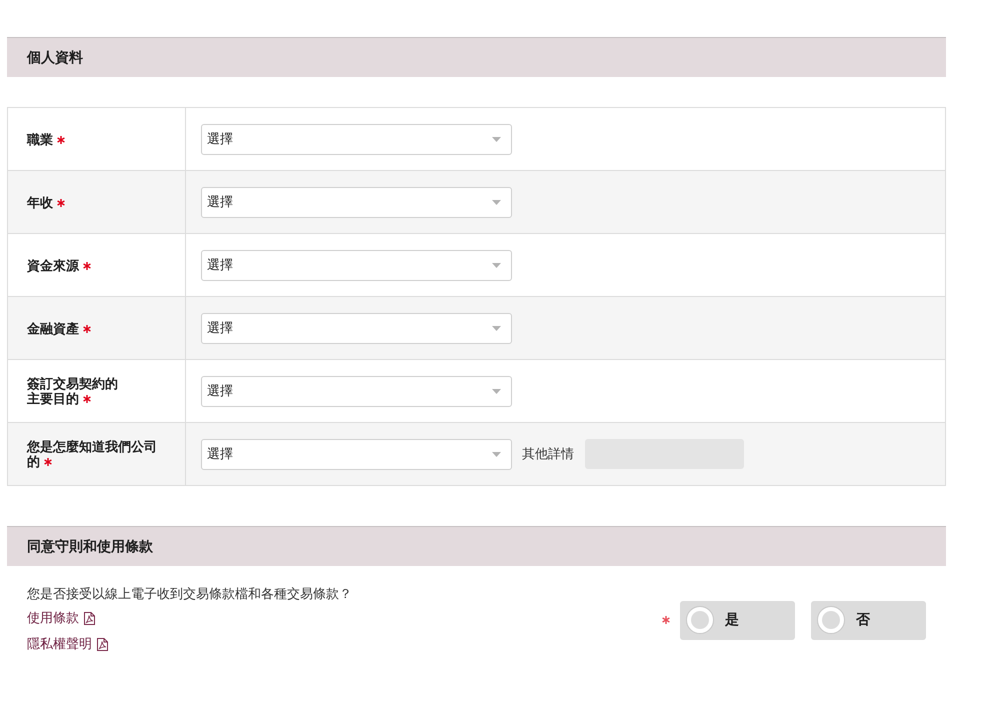 The image size is (987, 702). What do you see at coordinates (67, 644) in the screenshot?
I see `document-link: 隱私權聲明` at bounding box center [67, 644].